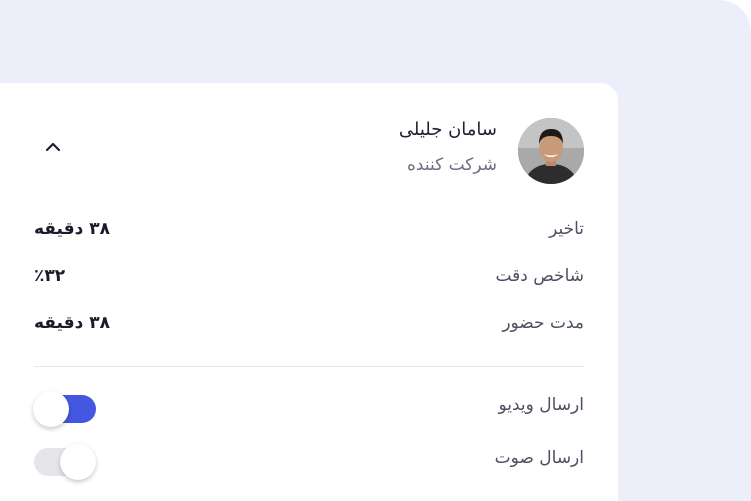 The height and width of the screenshot is (501, 751). Describe the element at coordinates (543, 323) in the screenshot. I see `stat-label: مدت حضور` at that location.